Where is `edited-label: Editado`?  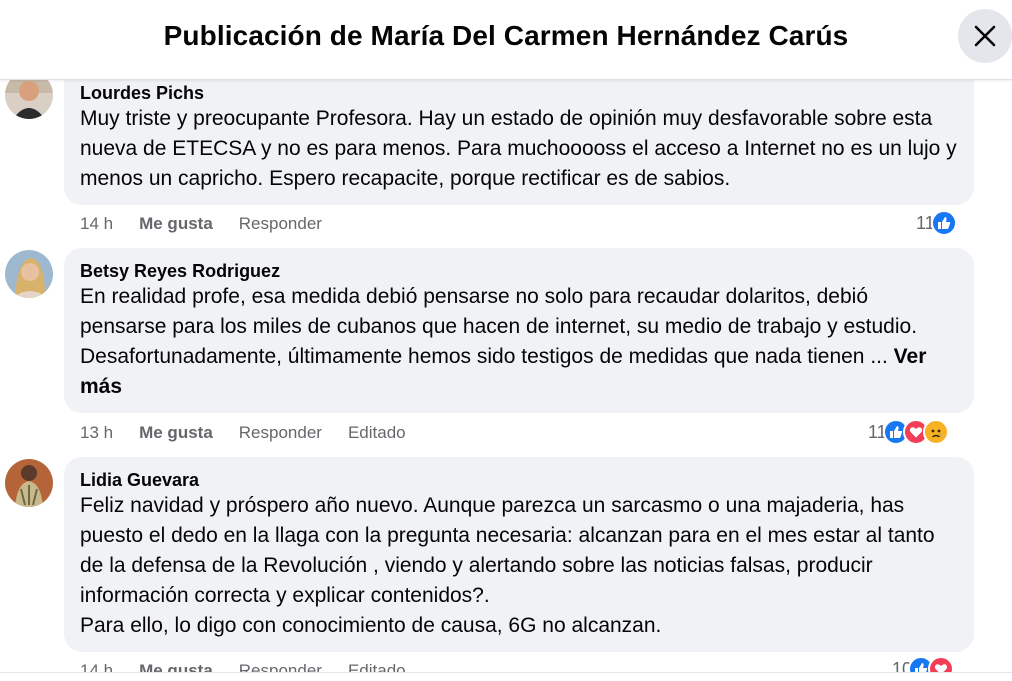 edited-label: Editado is located at coordinates (377, 433).